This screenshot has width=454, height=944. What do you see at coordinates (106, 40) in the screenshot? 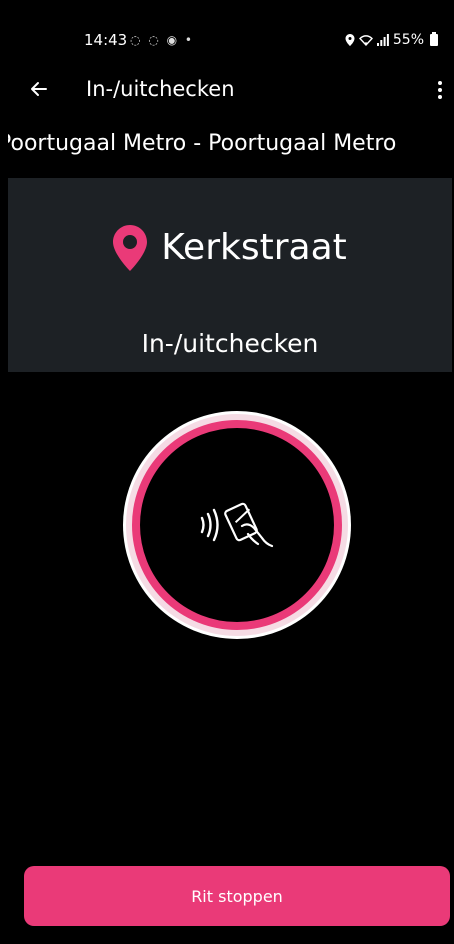
I see `status-time: 14:43` at bounding box center [106, 40].